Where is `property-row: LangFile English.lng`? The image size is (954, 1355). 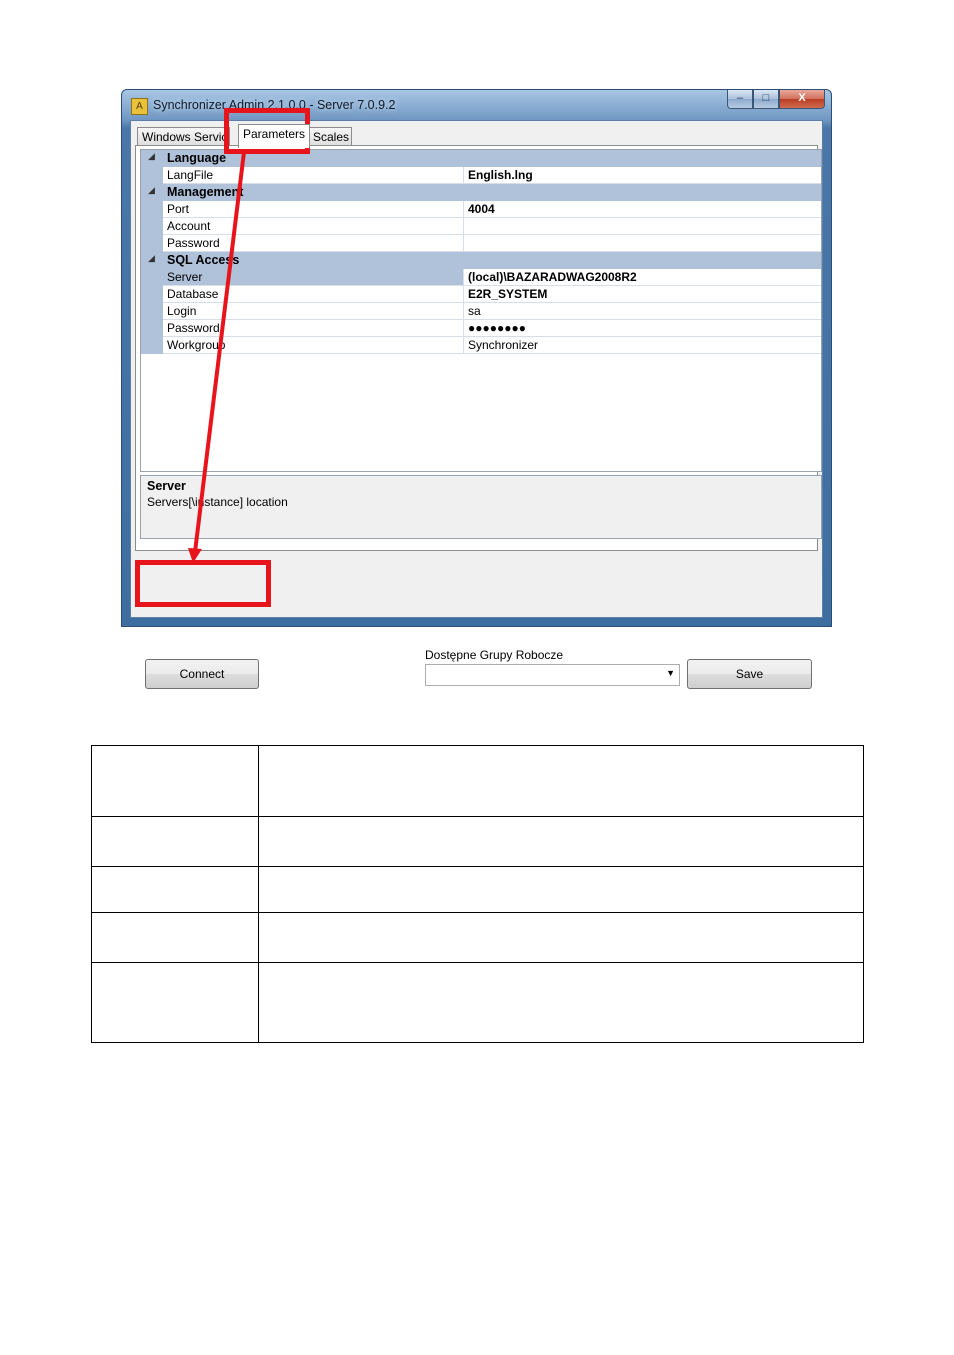 property-row: LangFile English.lng is located at coordinates (481, 175).